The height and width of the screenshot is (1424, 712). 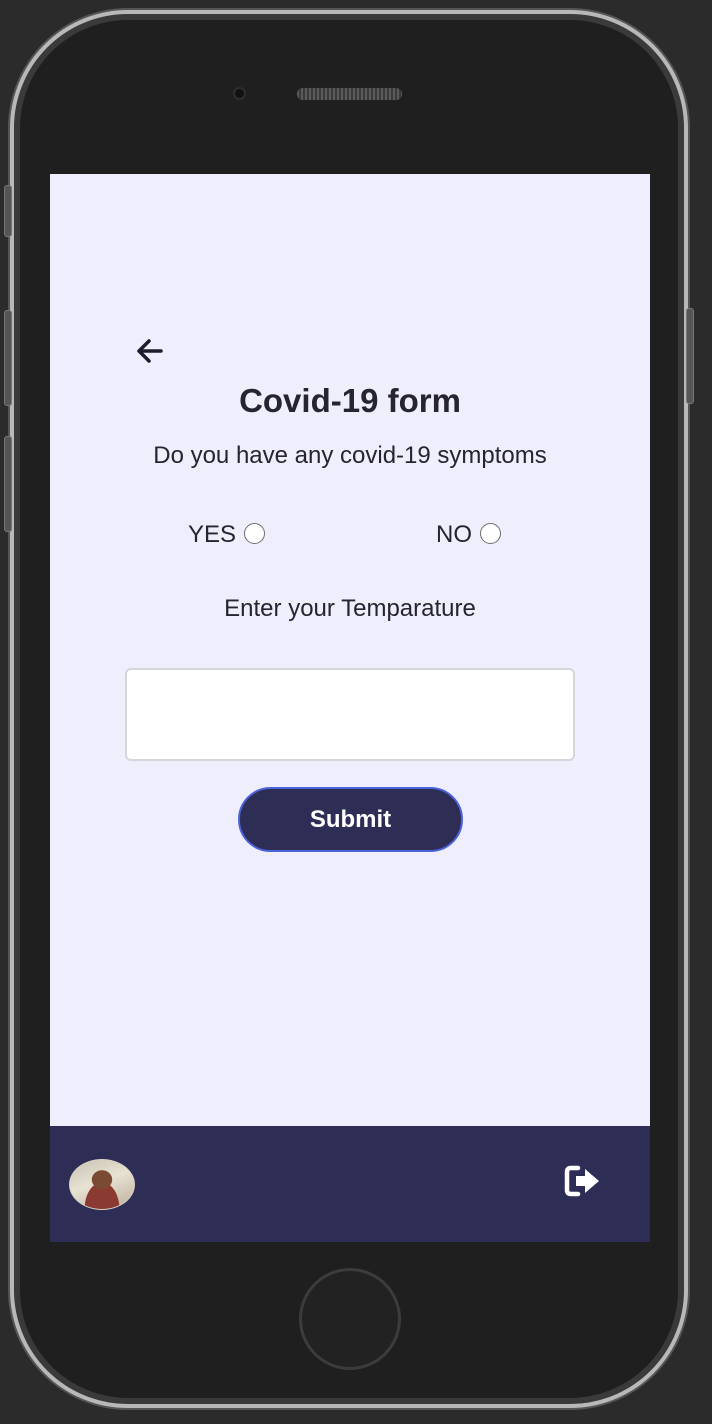 I want to click on earpiece-speaker, so click(x=349, y=94).